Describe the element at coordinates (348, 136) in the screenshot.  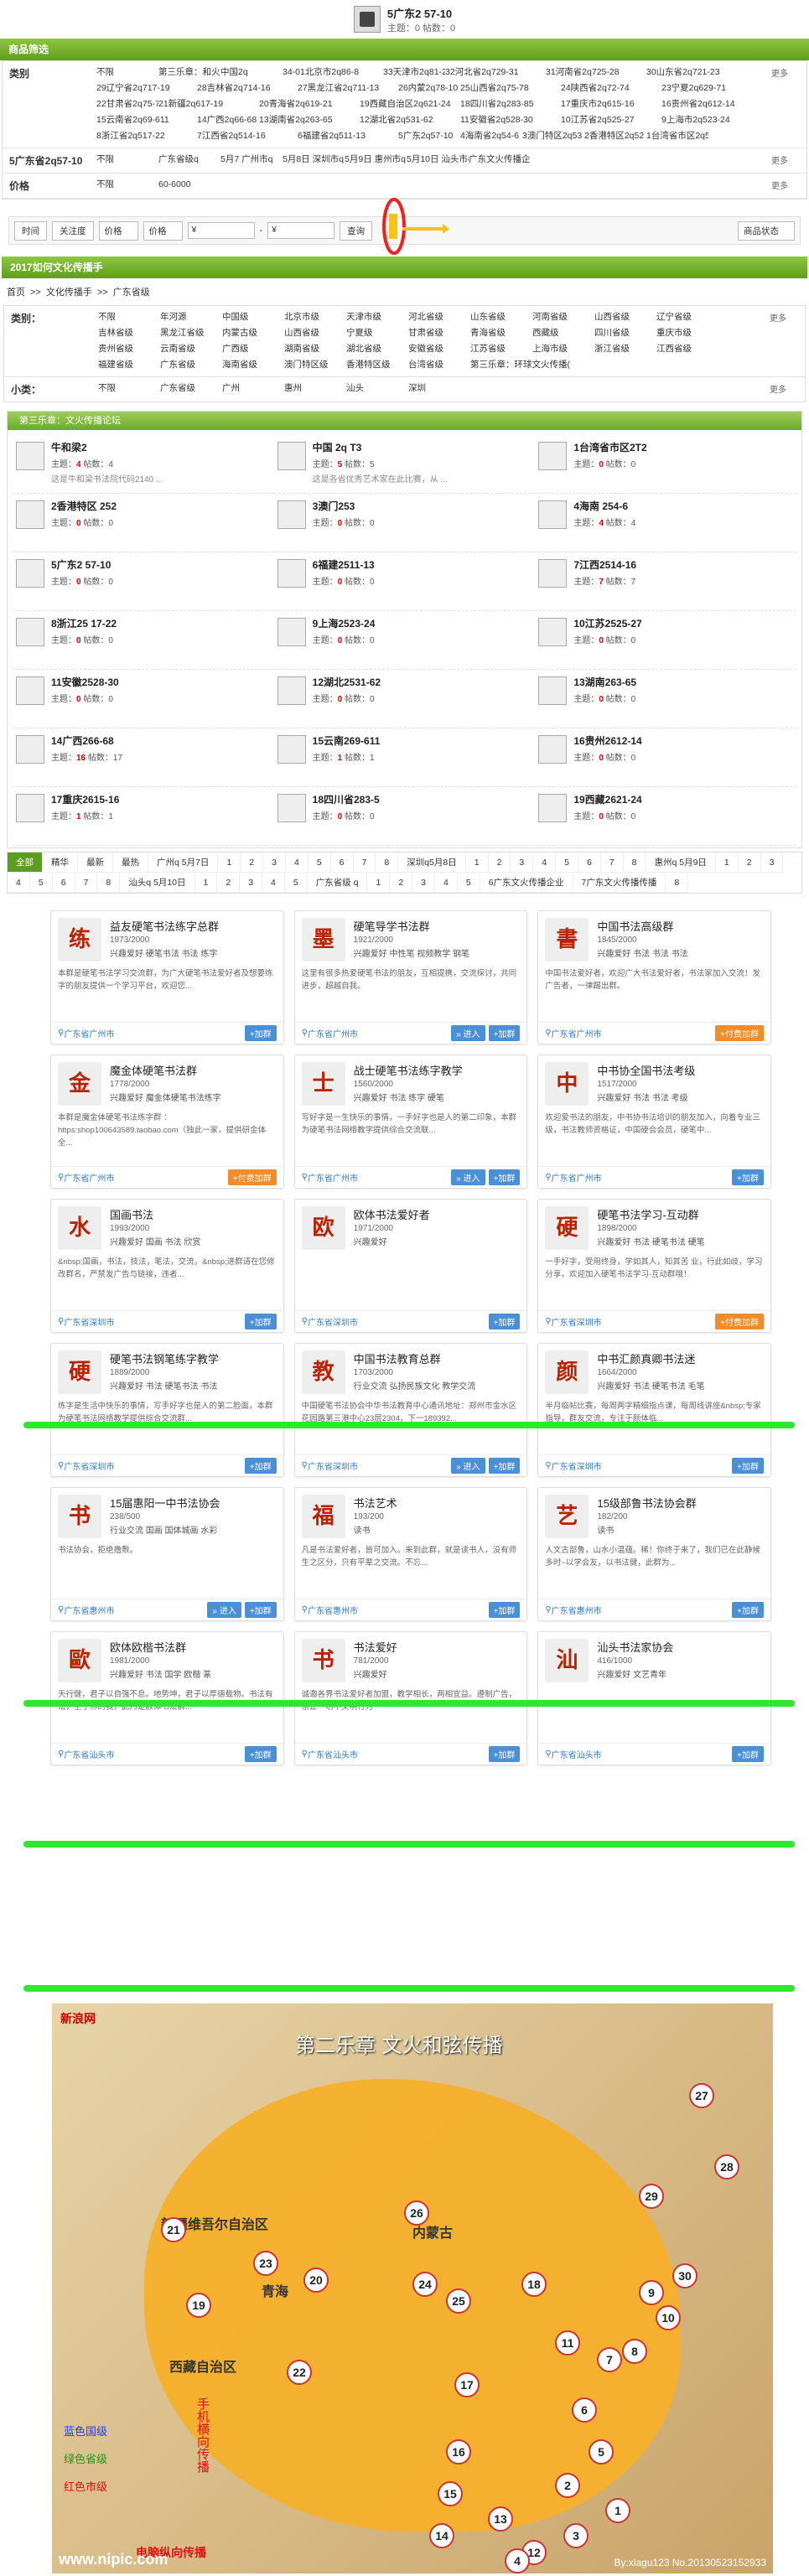
I see `filter-option: 6福建省2q511-13` at that location.